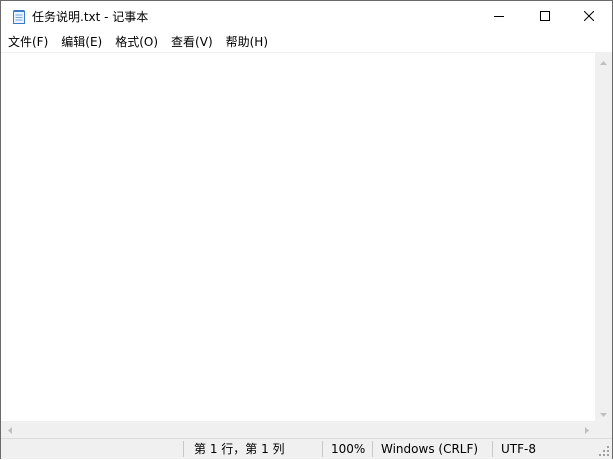 The image size is (613, 460). Describe the element at coordinates (348, 449) in the screenshot. I see `zoom-level: 100%` at that location.